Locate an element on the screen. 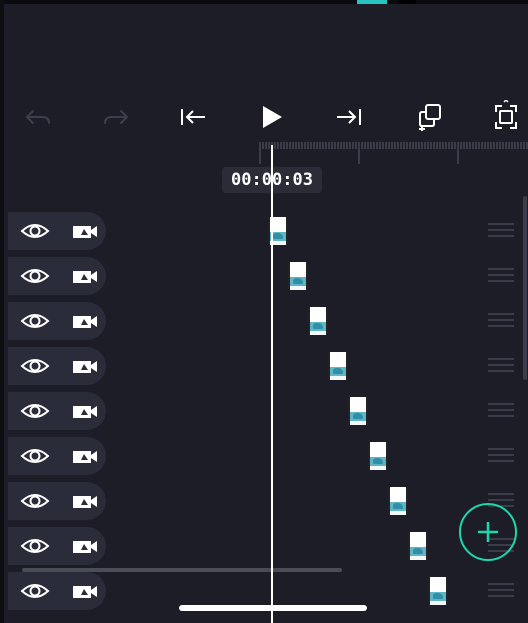  copy-button is located at coordinates (430, 117).